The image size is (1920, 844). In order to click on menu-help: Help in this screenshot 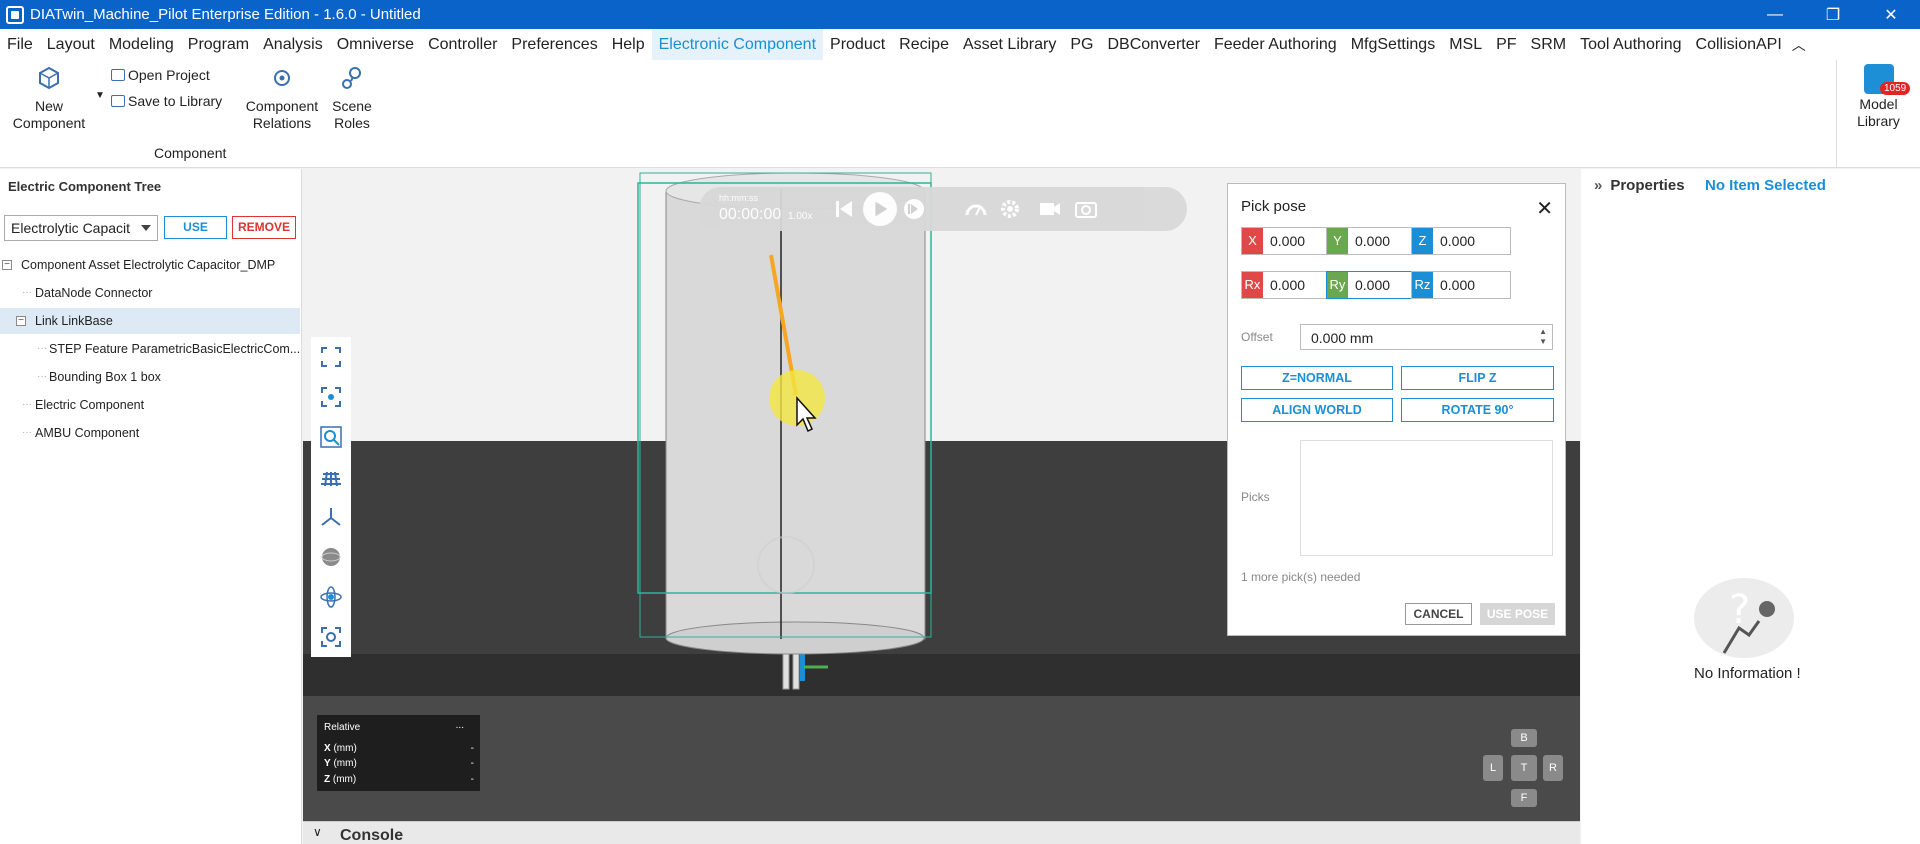, I will do `click(628, 44)`.